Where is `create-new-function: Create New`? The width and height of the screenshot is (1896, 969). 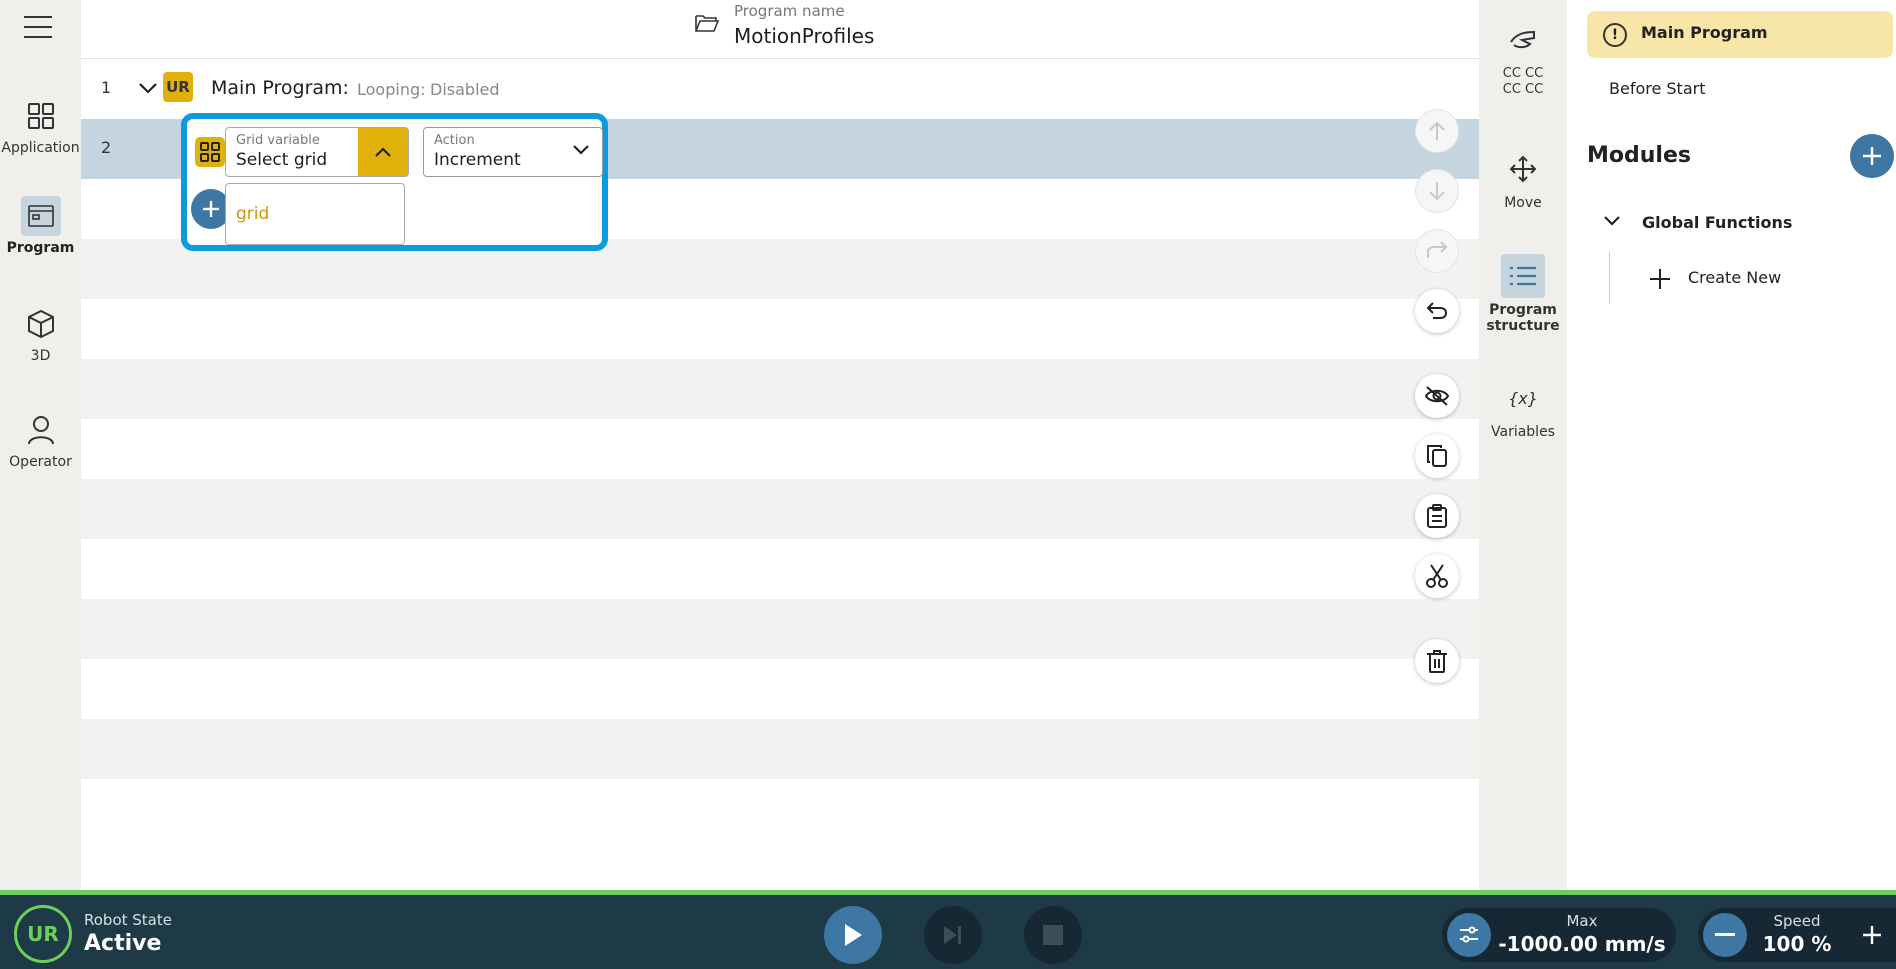 create-new-function: Create New is located at coordinates (1734, 277).